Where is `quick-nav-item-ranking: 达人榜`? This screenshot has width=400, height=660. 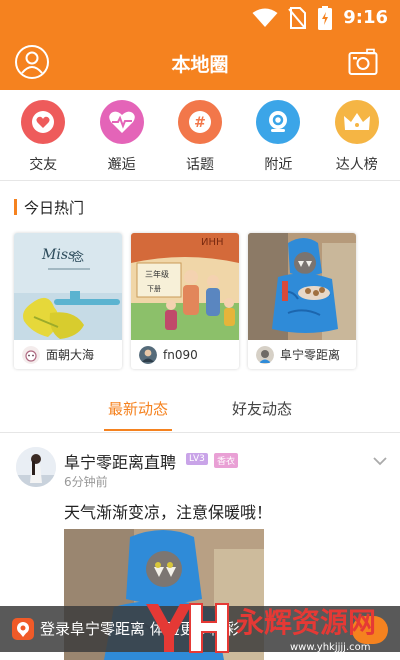
quick-nav-item-ranking: 达人榜 is located at coordinates (357, 135).